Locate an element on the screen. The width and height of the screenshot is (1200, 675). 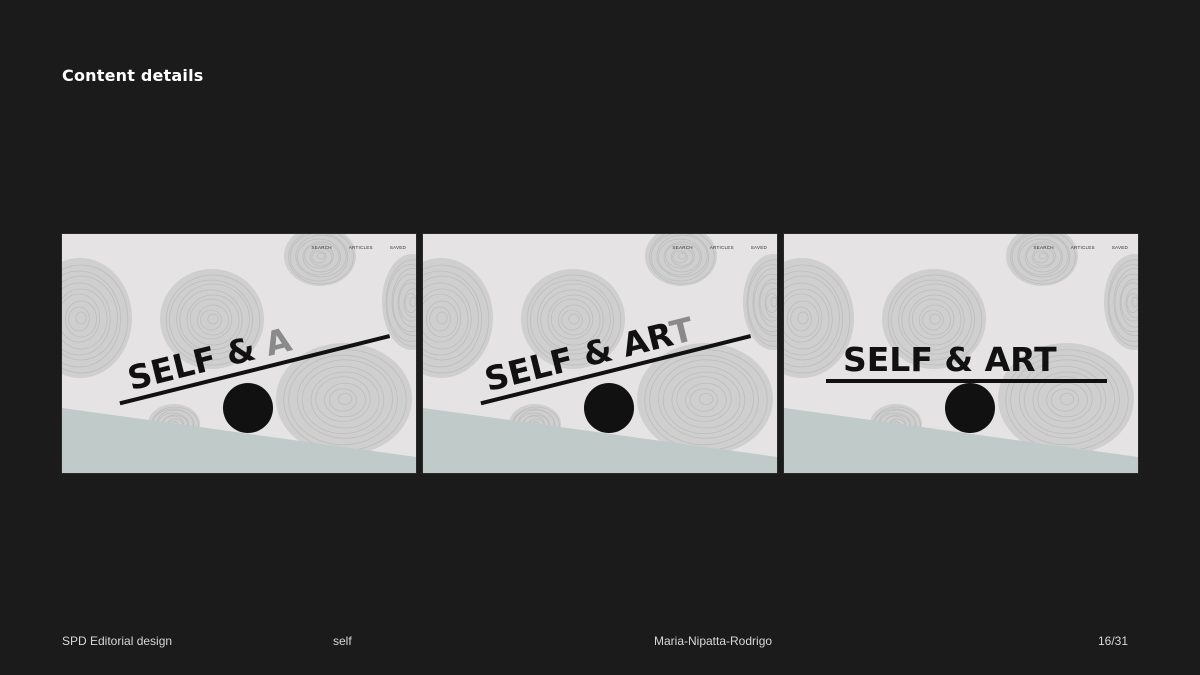
mockup-illustration: SELF & A is located at coordinates (239, 353).